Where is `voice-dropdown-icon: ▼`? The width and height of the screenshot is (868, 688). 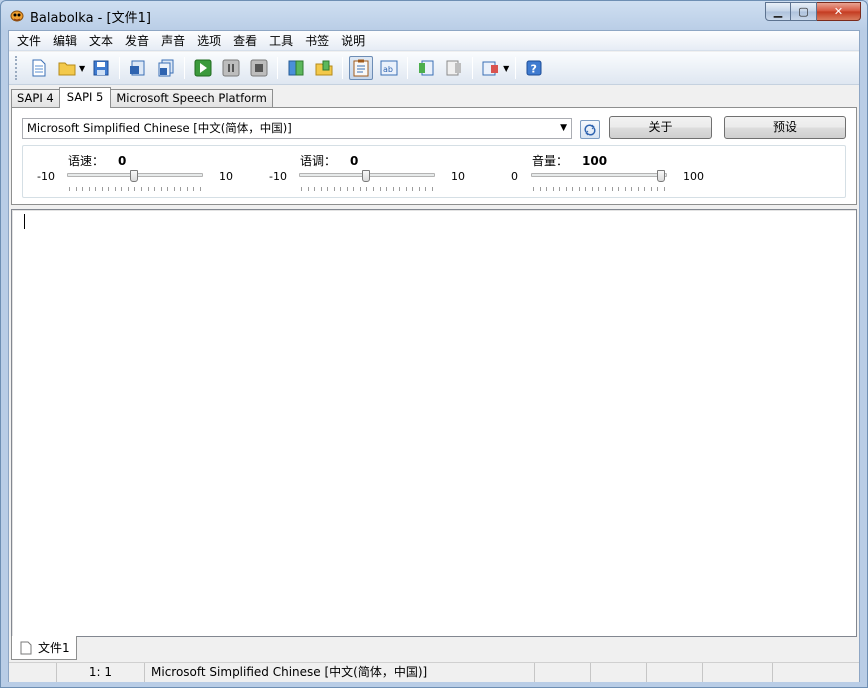
voice-dropdown-icon: ▼ is located at coordinates (506, 68).